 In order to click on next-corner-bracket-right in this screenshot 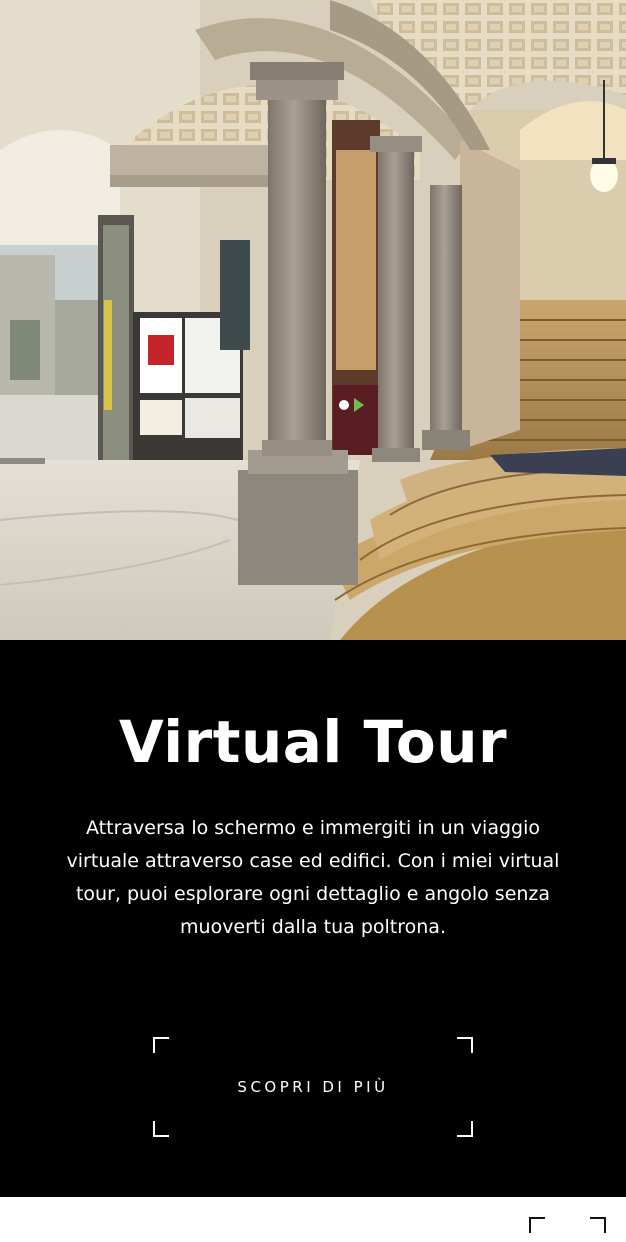, I will do `click(598, 1225)`.